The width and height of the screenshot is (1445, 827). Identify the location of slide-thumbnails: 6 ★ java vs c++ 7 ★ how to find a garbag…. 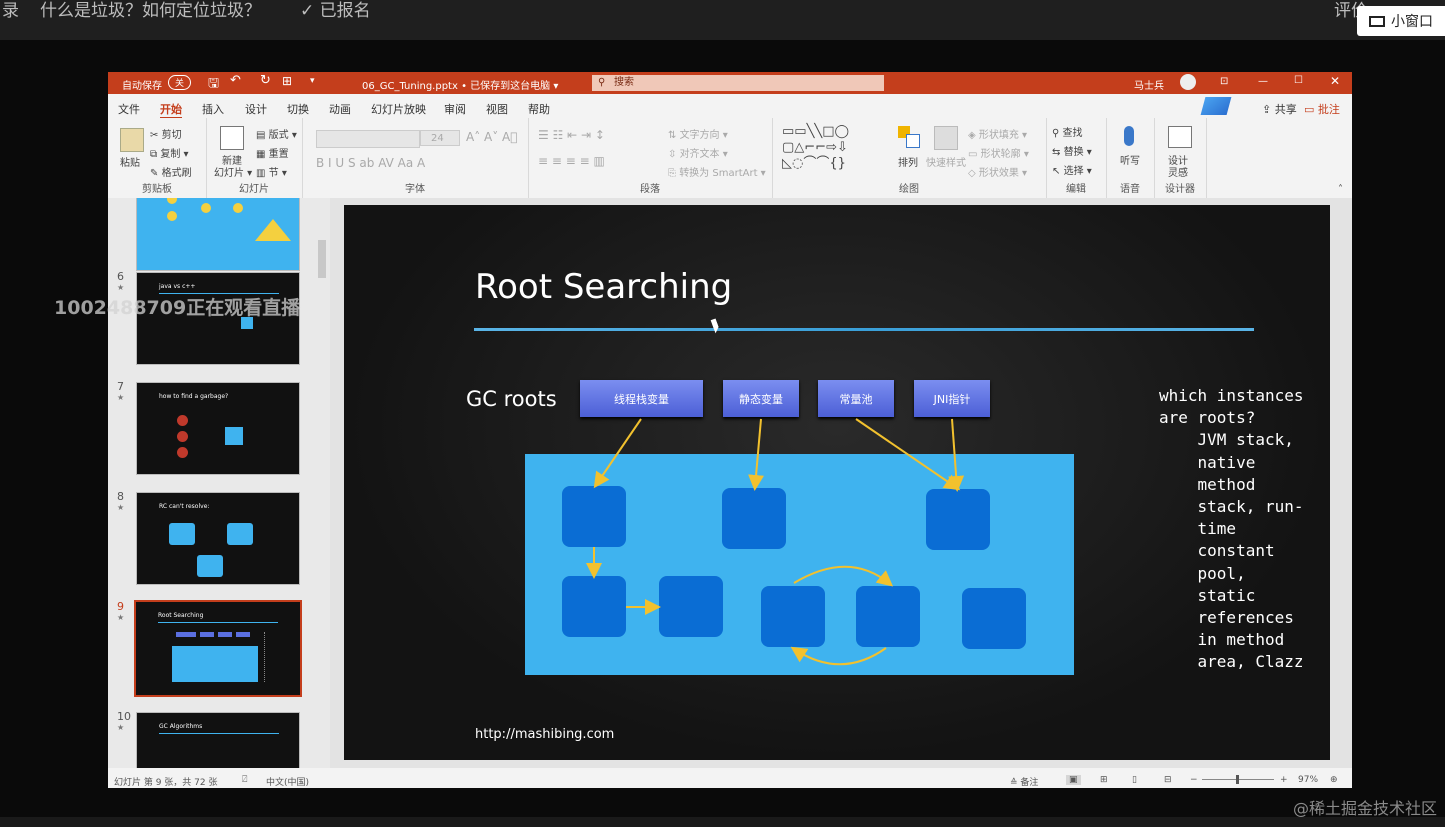
(219, 483).